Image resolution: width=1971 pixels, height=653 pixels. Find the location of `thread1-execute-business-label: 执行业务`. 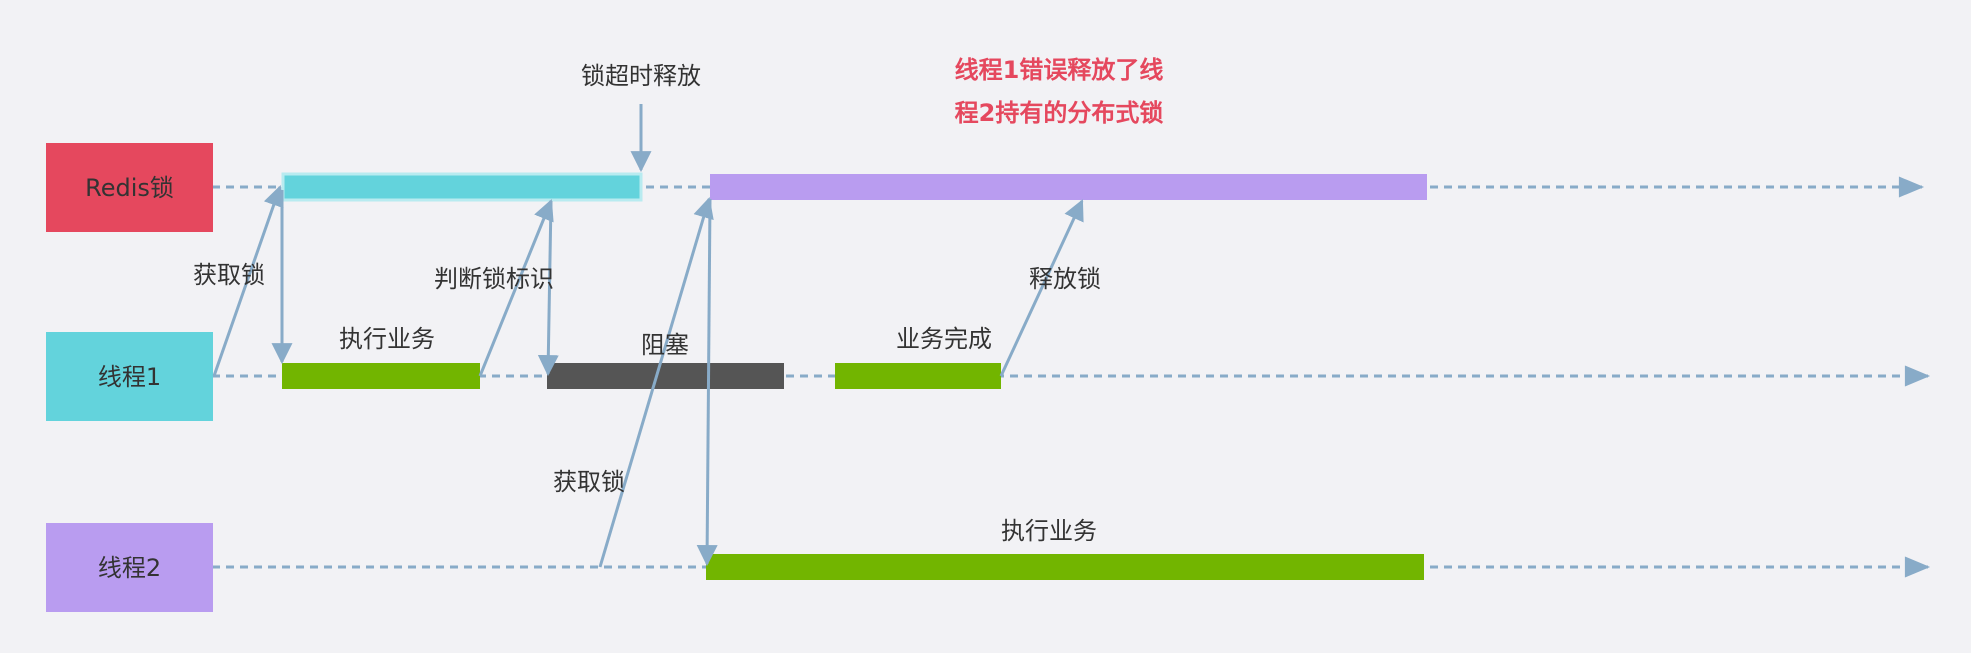

thread1-execute-business-label: 执行业务 is located at coordinates (387, 339).